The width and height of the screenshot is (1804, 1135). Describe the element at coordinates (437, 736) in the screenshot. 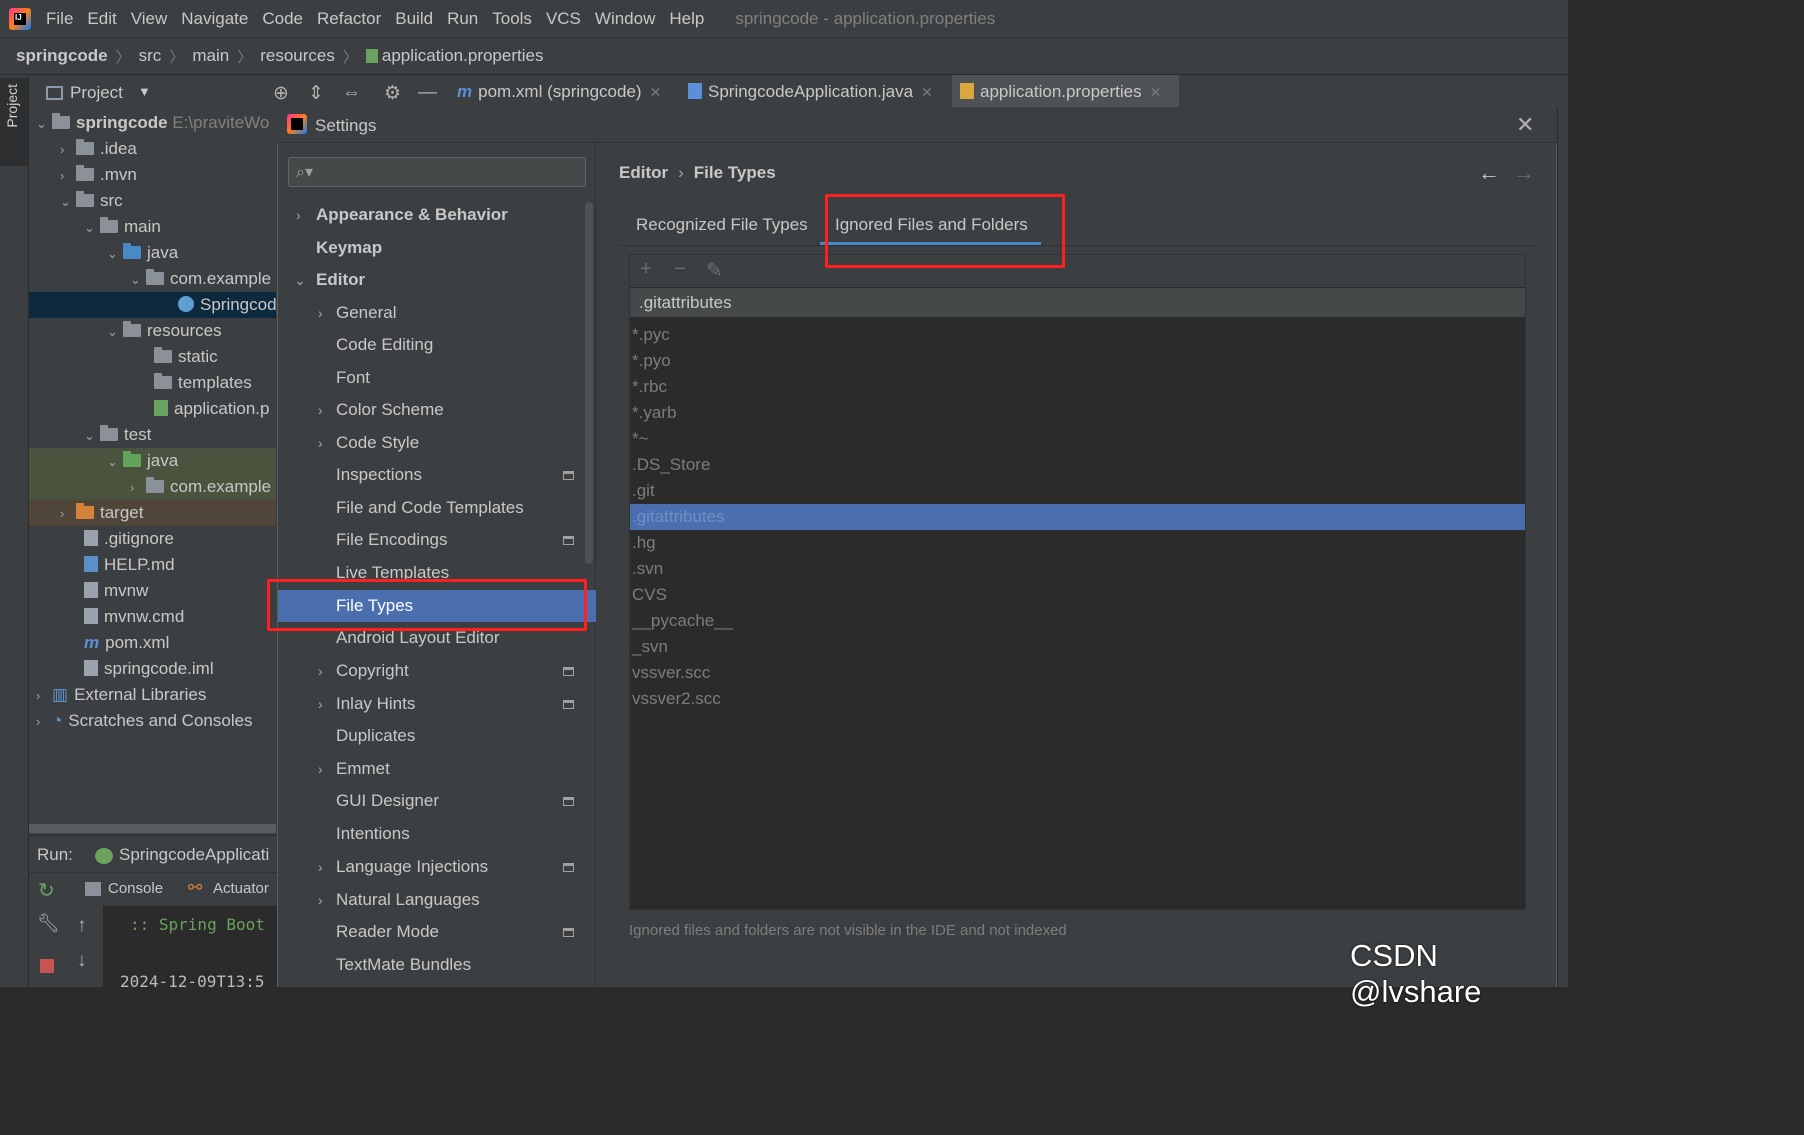

I see `nav-duplicates: Duplicates` at that location.